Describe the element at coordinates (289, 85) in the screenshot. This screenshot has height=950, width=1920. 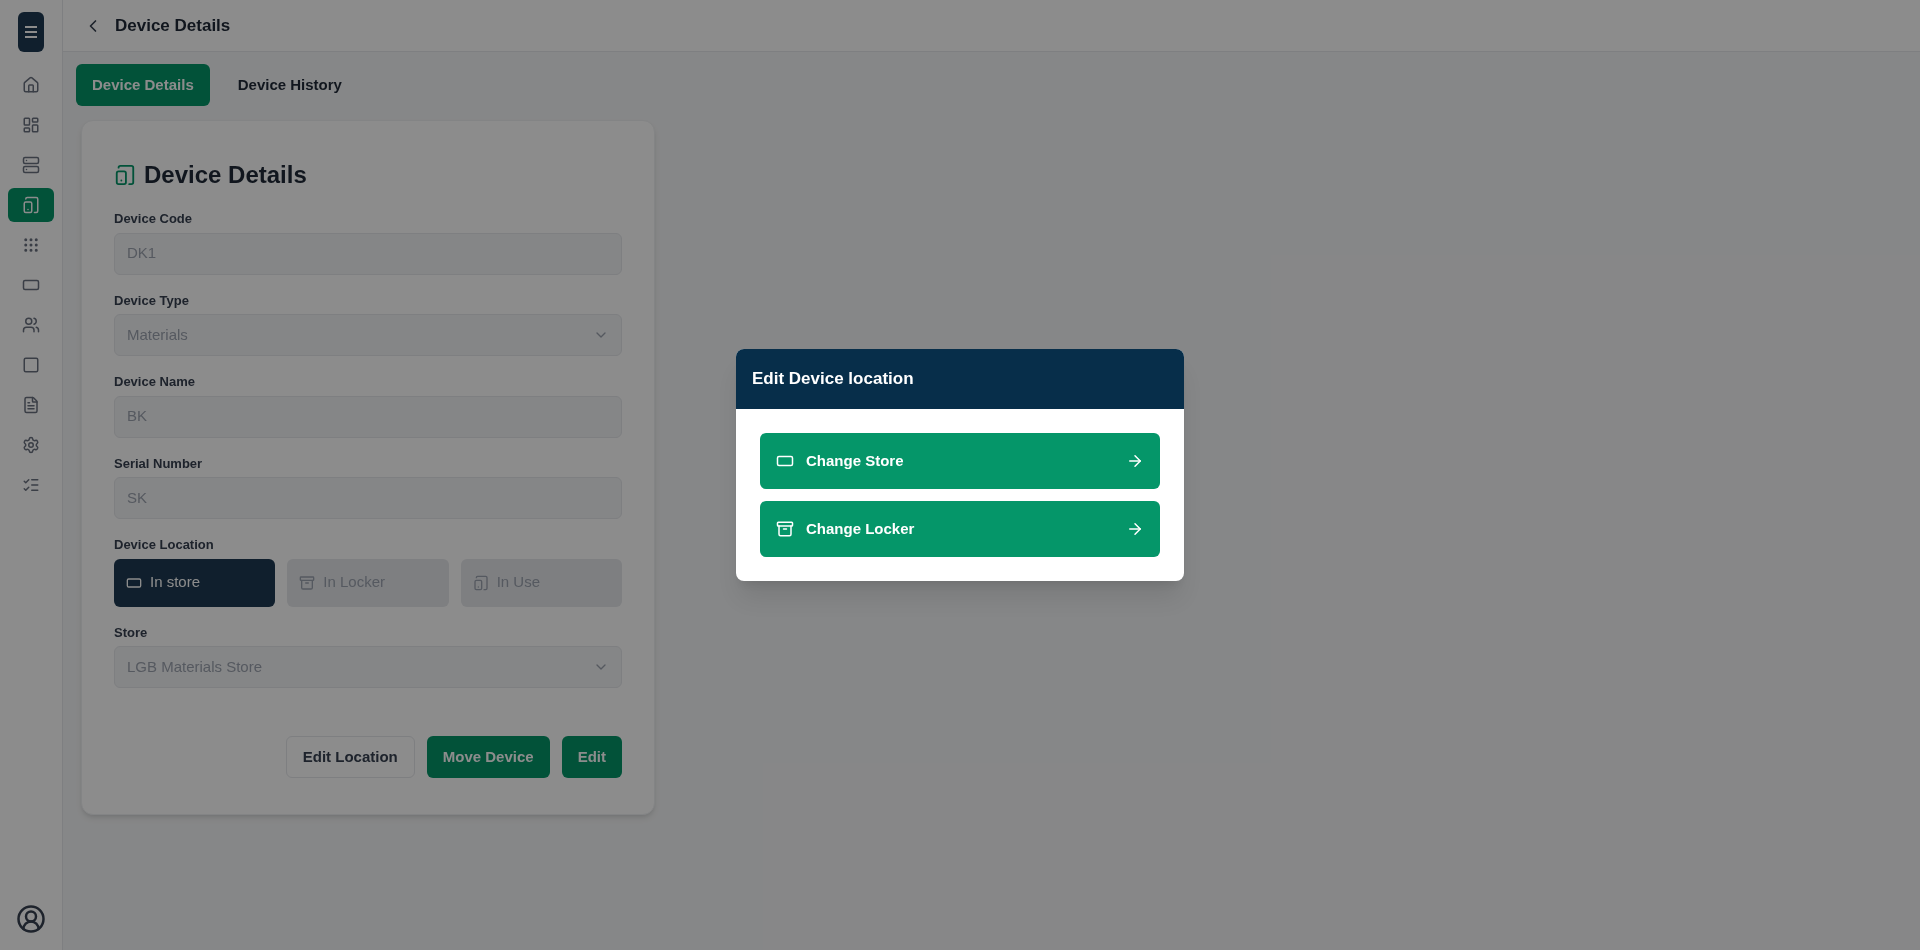
I see `tab: Device History` at that location.